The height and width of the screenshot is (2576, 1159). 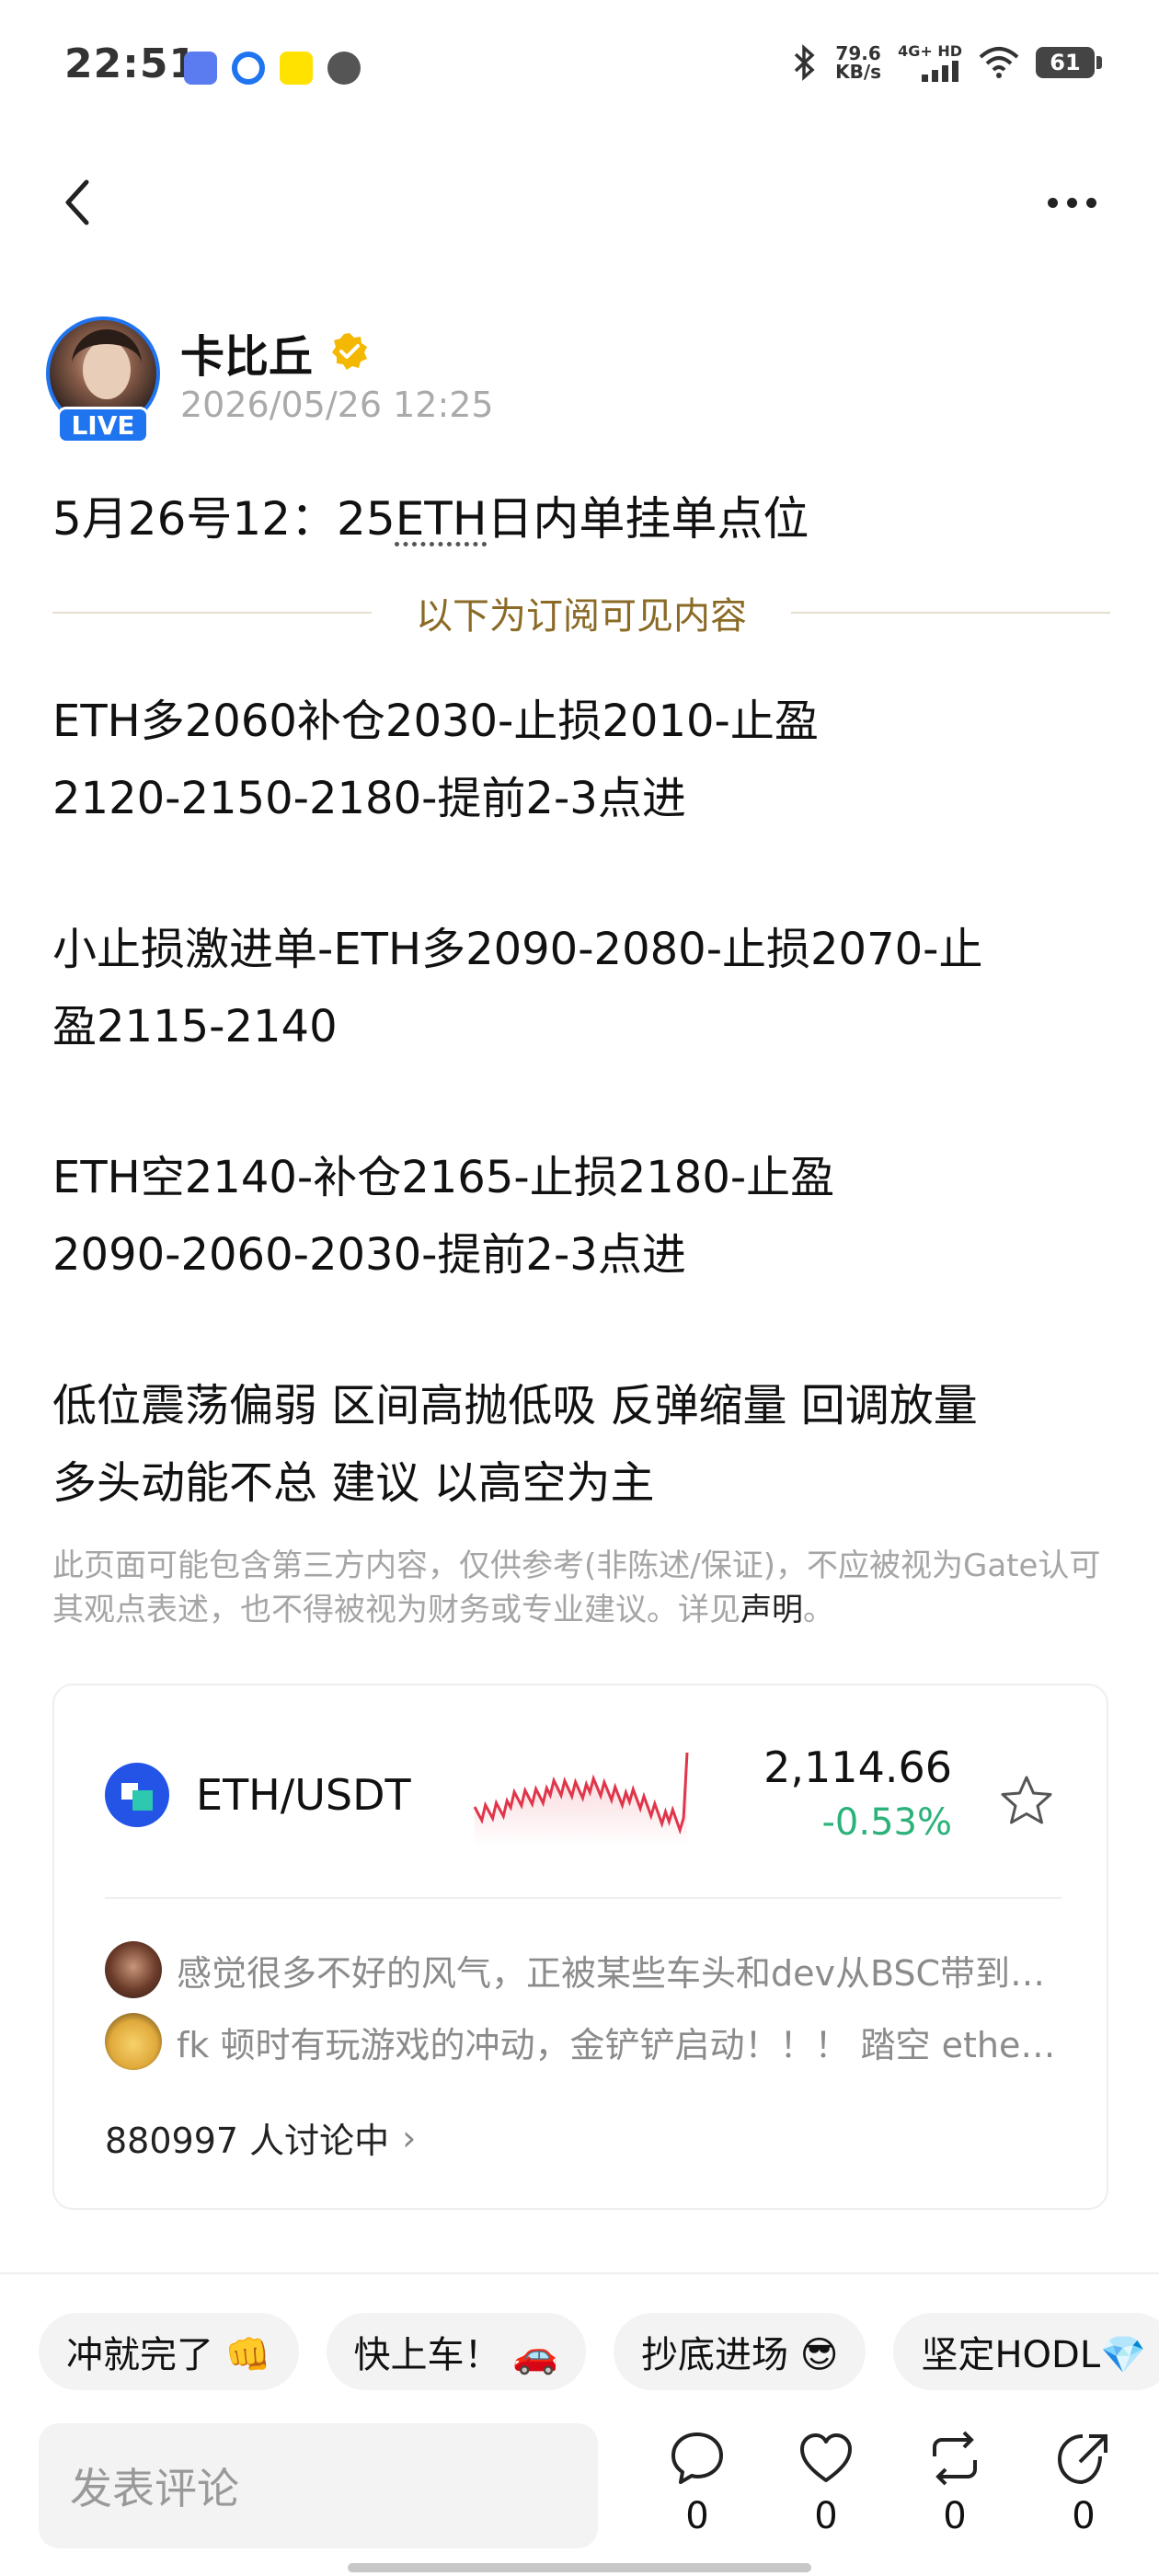 I want to click on status-indicators: 79.6 KB/s 4G+ HD 61, so click(x=946, y=62).